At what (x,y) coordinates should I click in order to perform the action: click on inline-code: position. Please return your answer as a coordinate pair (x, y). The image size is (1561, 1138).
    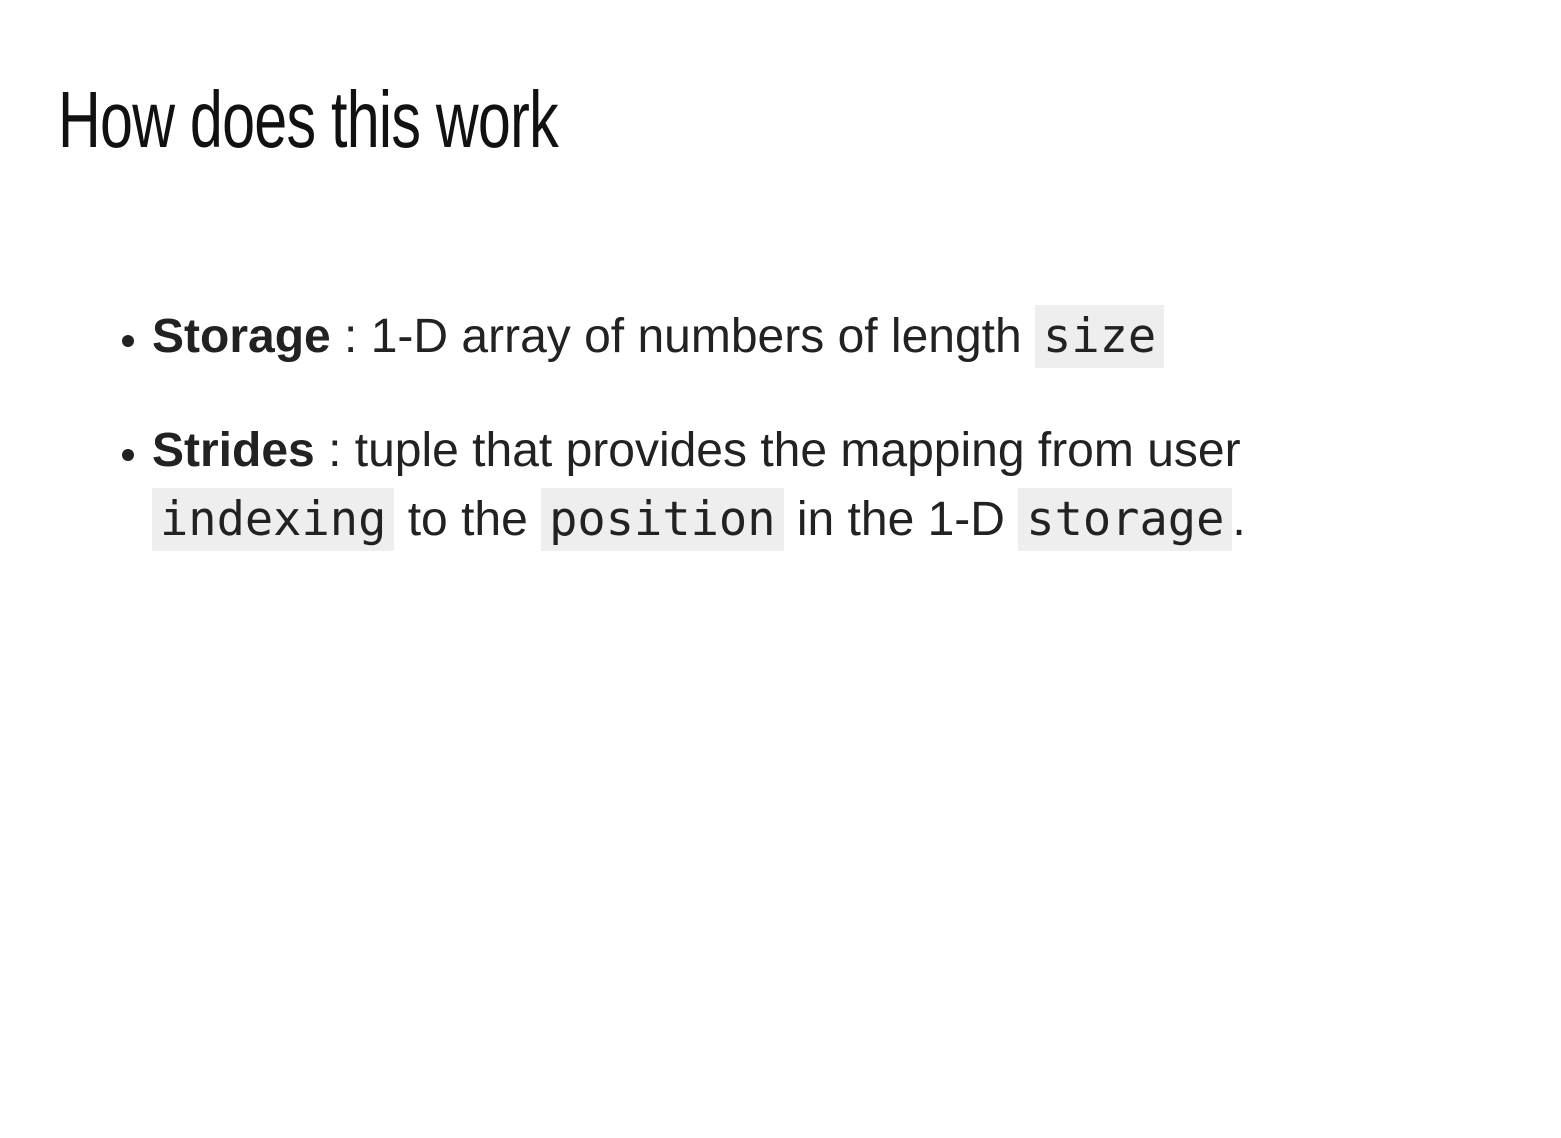
    Looking at the image, I should click on (662, 519).